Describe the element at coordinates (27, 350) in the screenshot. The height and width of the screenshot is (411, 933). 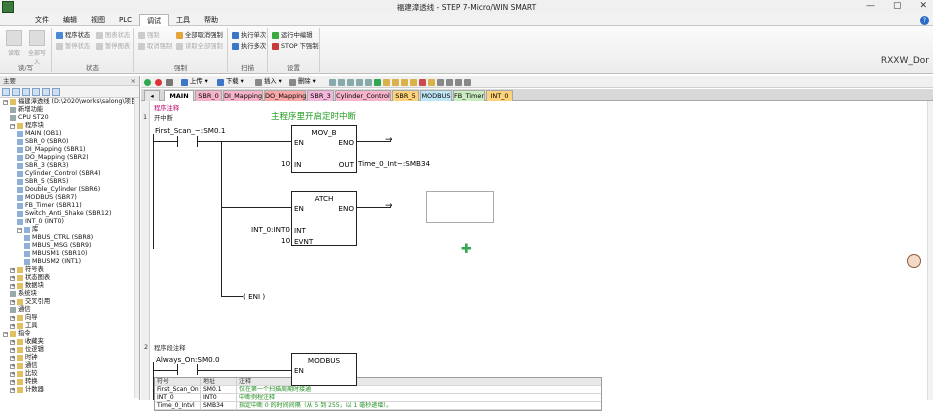
I see `tree-item: + 位逻辑` at that location.